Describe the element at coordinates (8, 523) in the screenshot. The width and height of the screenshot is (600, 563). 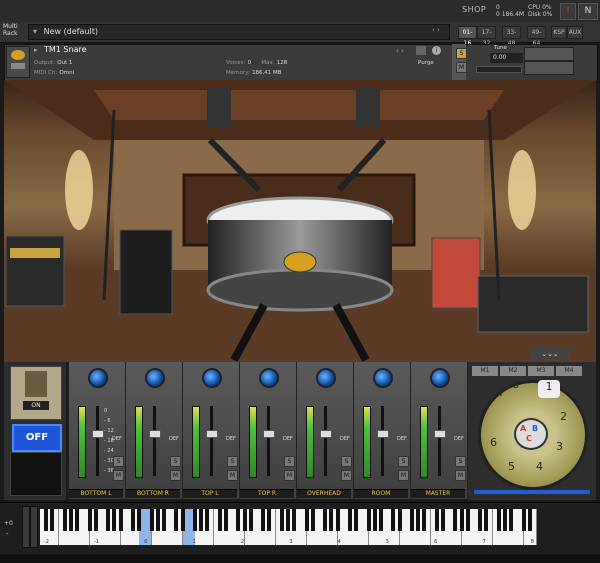
I see `octave-plus-label: +0` at that location.